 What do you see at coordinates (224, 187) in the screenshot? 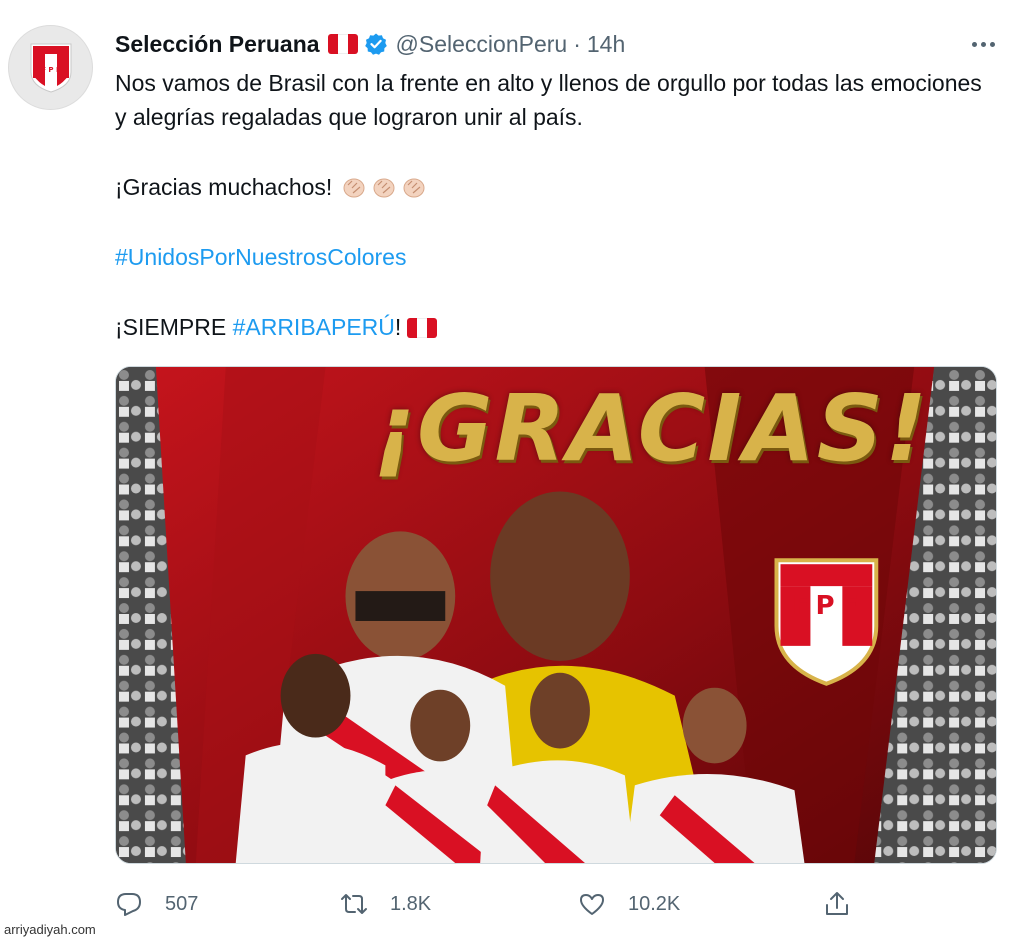
I see `thanks-text: ¡Gracias muchachos!` at bounding box center [224, 187].